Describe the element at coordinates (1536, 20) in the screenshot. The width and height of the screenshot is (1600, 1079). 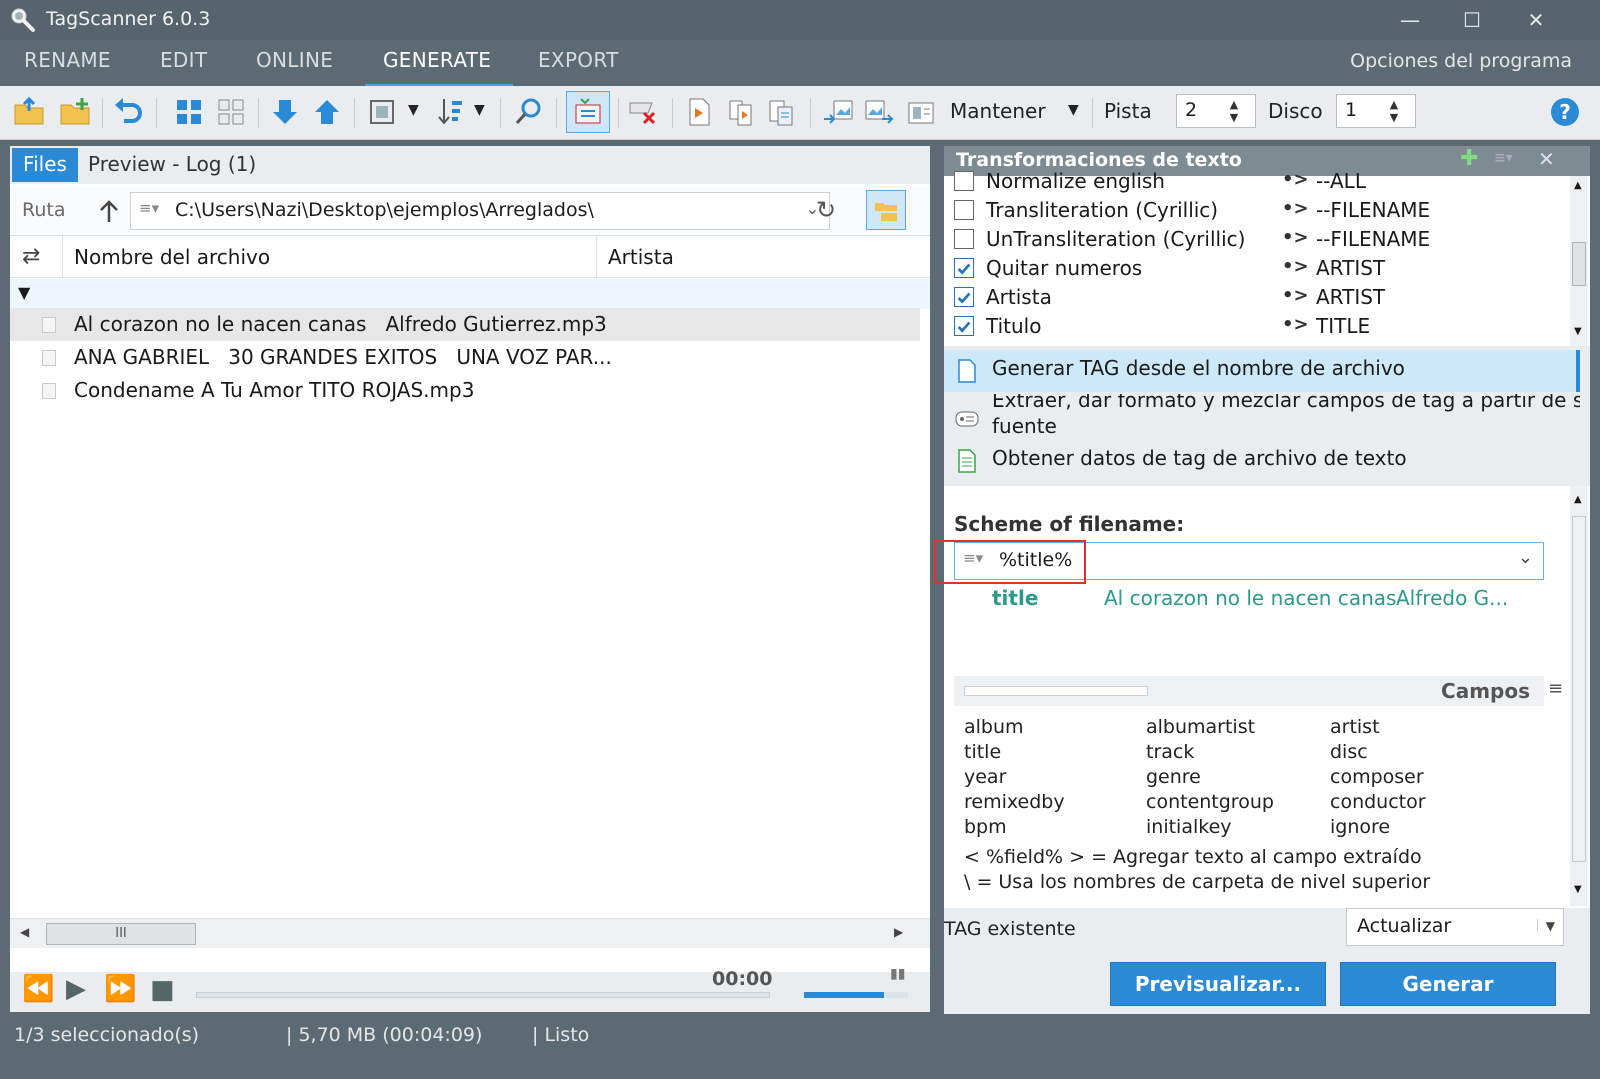
I see `close-button: ✕` at that location.